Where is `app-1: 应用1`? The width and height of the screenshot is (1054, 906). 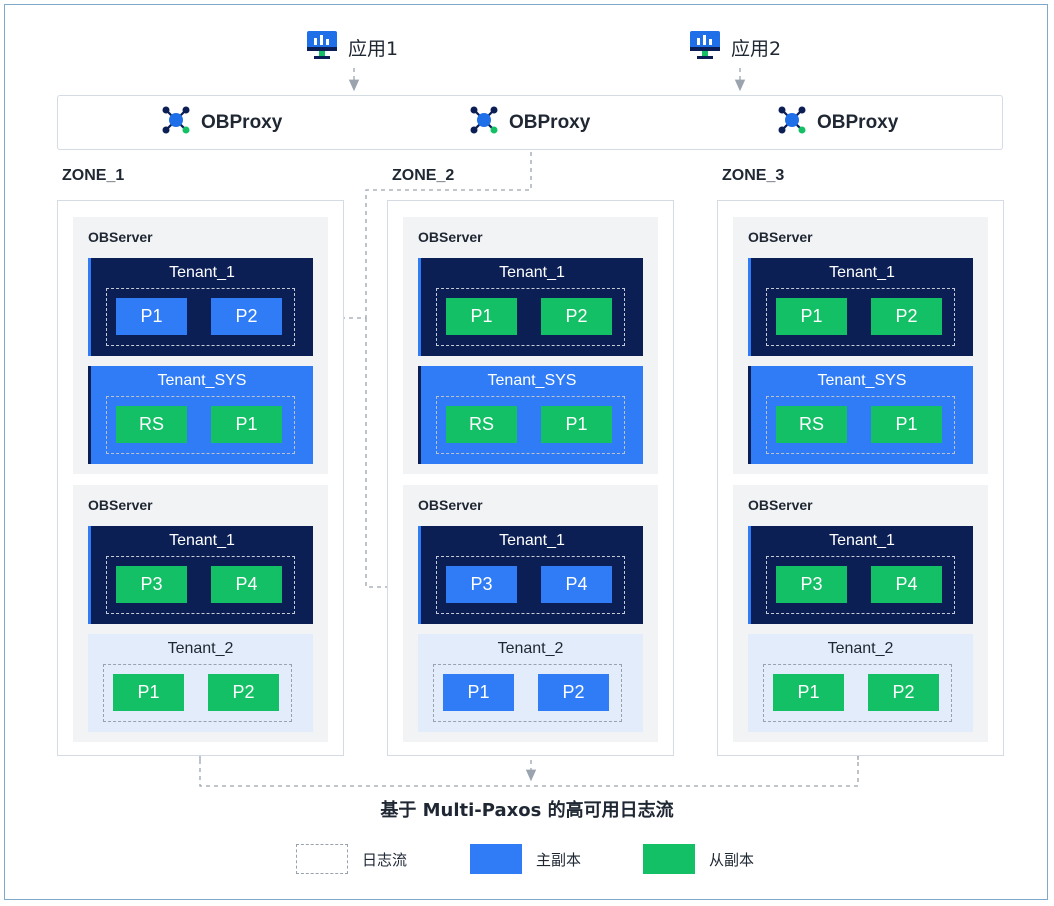 app-1: 应用1 is located at coordinates (352, 47).